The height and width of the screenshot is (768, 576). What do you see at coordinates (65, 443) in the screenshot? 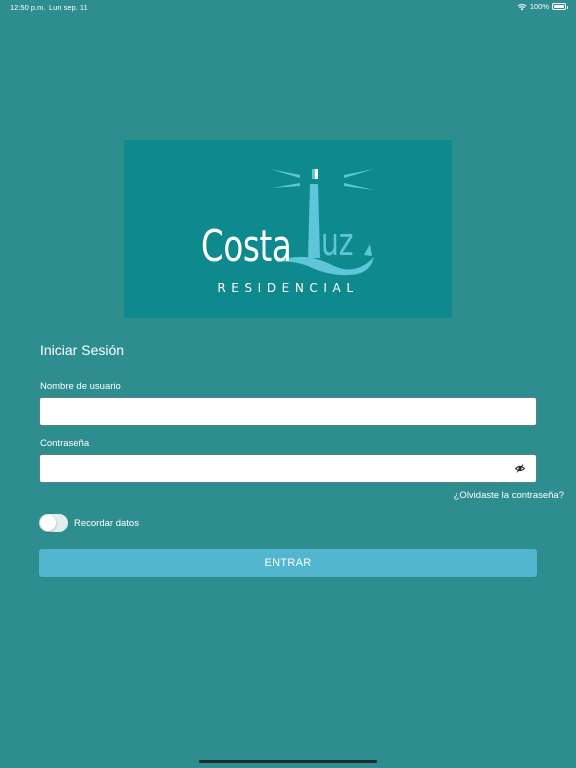
I see `password-label: Contraseña` at bounding box center [65, 443].